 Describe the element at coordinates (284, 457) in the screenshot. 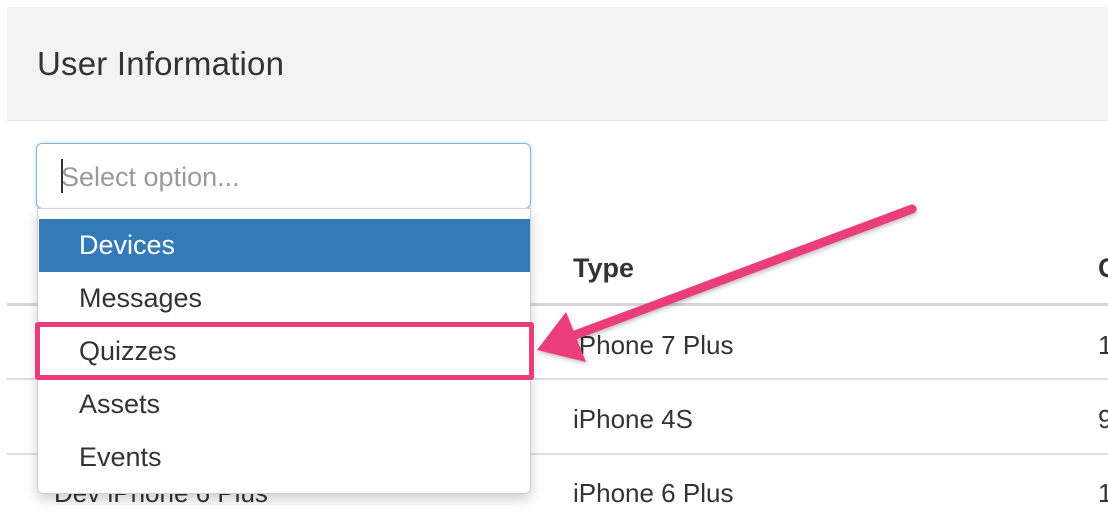

I see `option-events: Events` at that location.